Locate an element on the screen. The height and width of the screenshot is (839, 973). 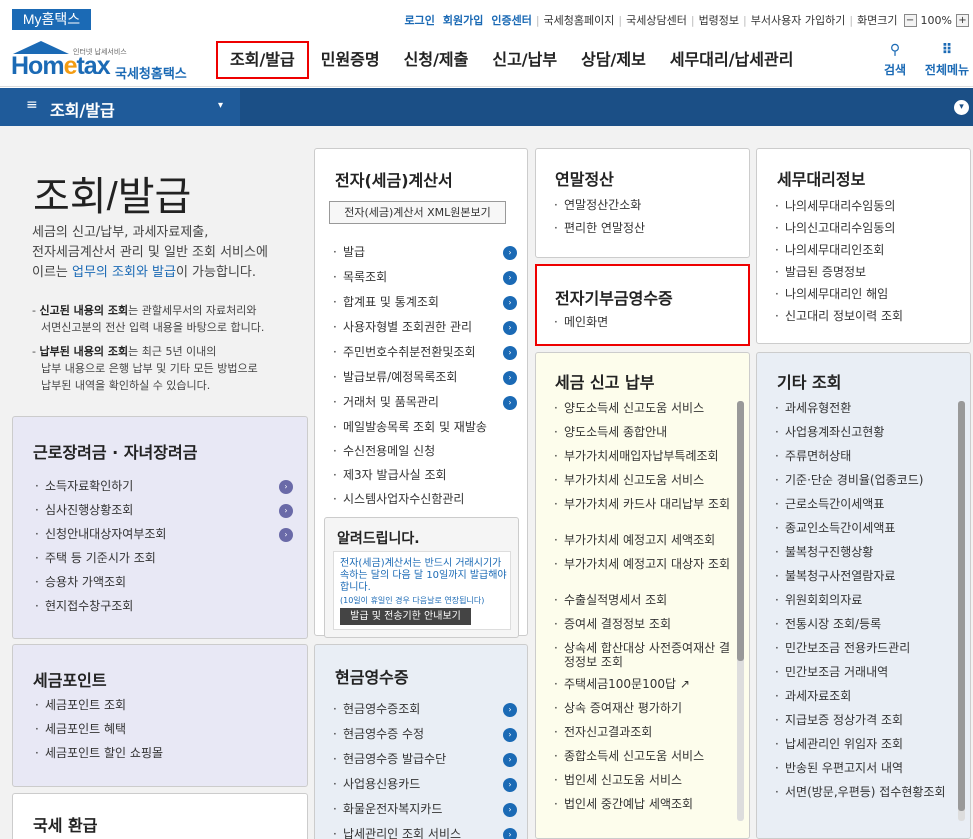
list-item: 과세자료조회 is located at coordinates (865, 701).